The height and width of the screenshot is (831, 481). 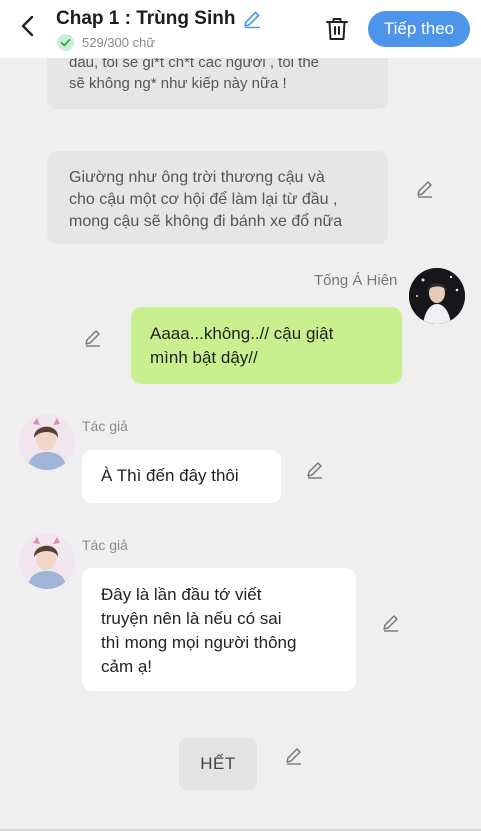 I want to click on author-message-bubble: À Thì đến đây thôi, so click(x=181, y=476).